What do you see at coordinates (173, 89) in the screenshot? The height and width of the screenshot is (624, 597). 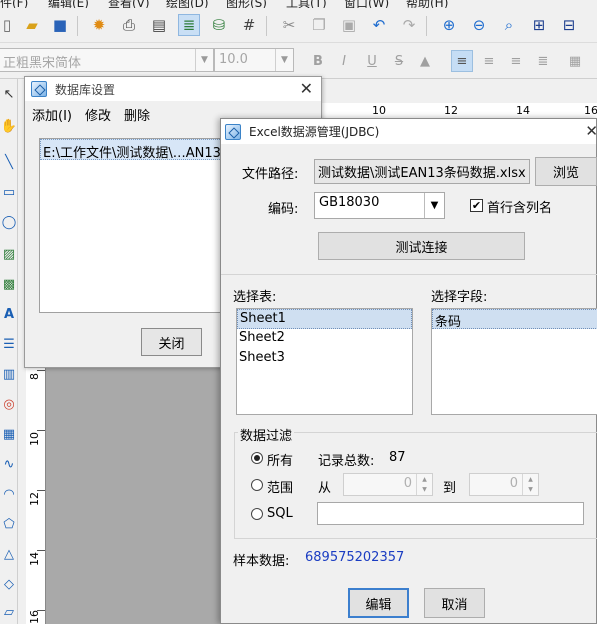 I see `dialog-titlebar: 数据库设置` at bounding box center [173, 89].